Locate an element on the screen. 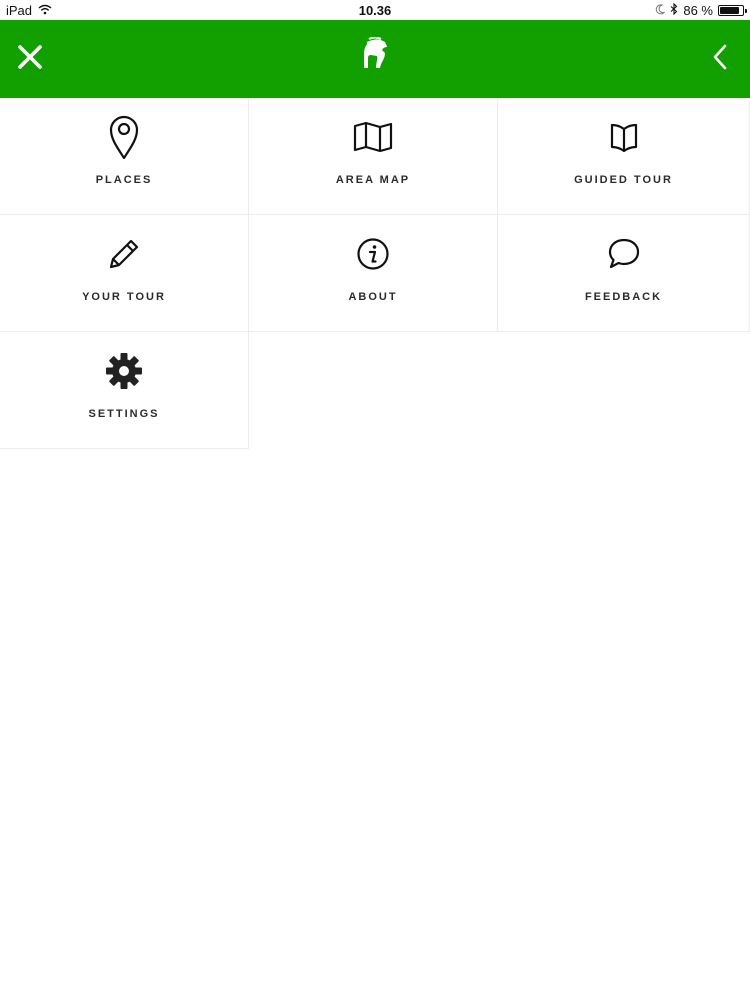  battery-icon is located at coordinates (732, 10).